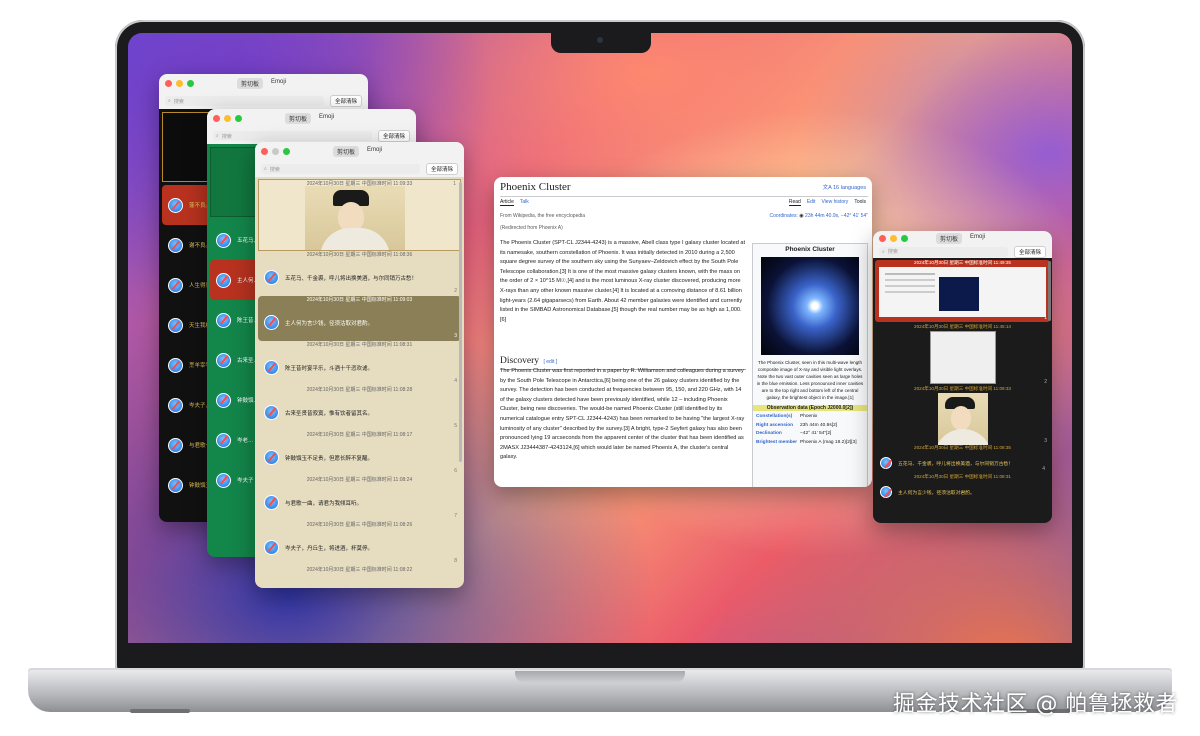  I want to click on languages-link: 文A 16 languages, so click(844, 187).